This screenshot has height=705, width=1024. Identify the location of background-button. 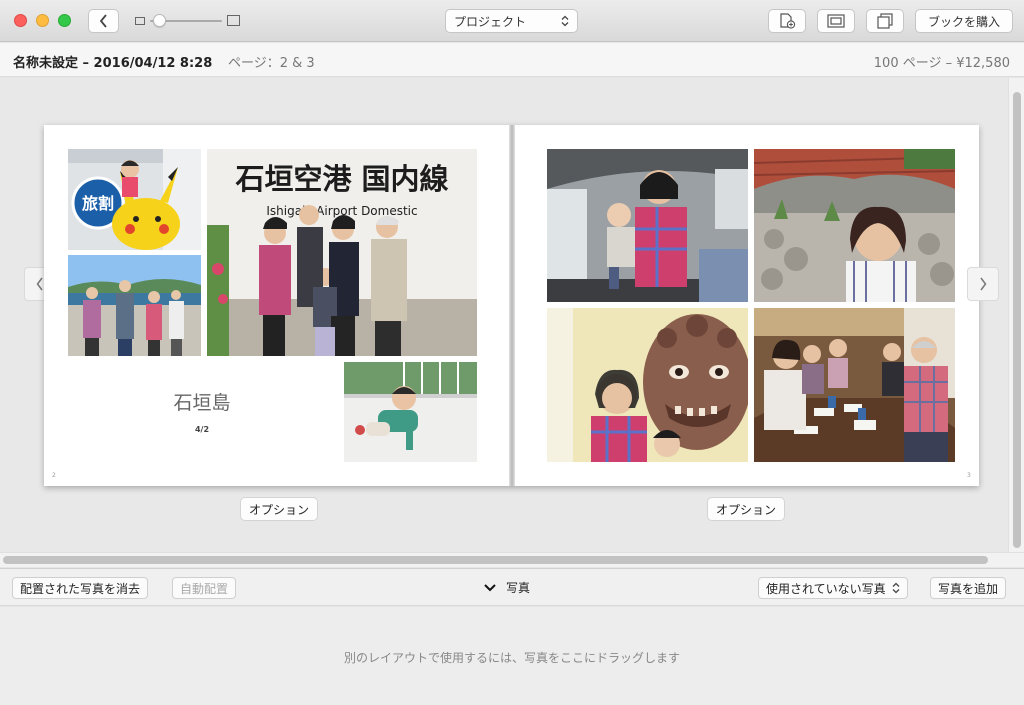
(885, 21).